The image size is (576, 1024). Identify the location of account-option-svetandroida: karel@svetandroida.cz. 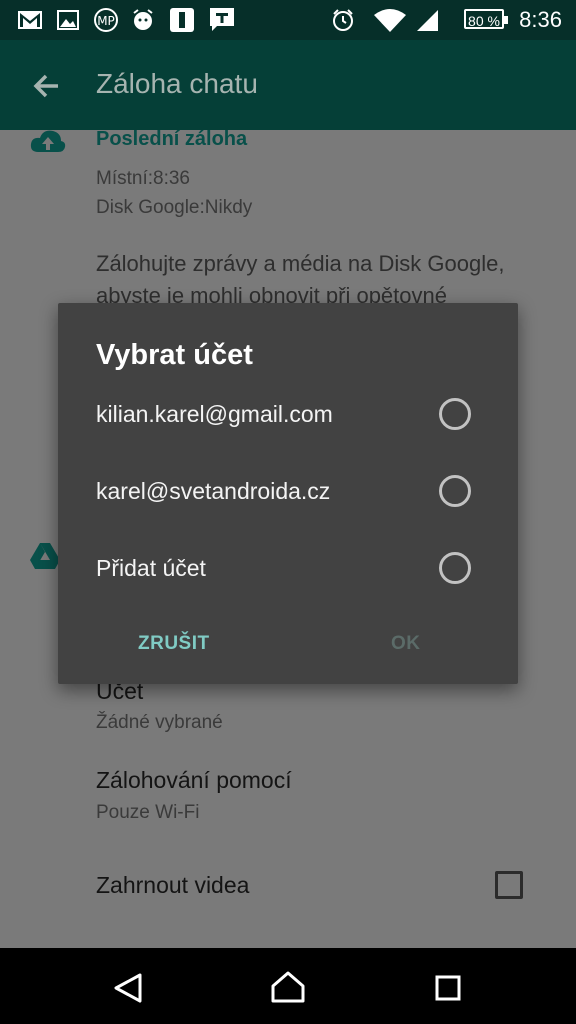
(288, 491).